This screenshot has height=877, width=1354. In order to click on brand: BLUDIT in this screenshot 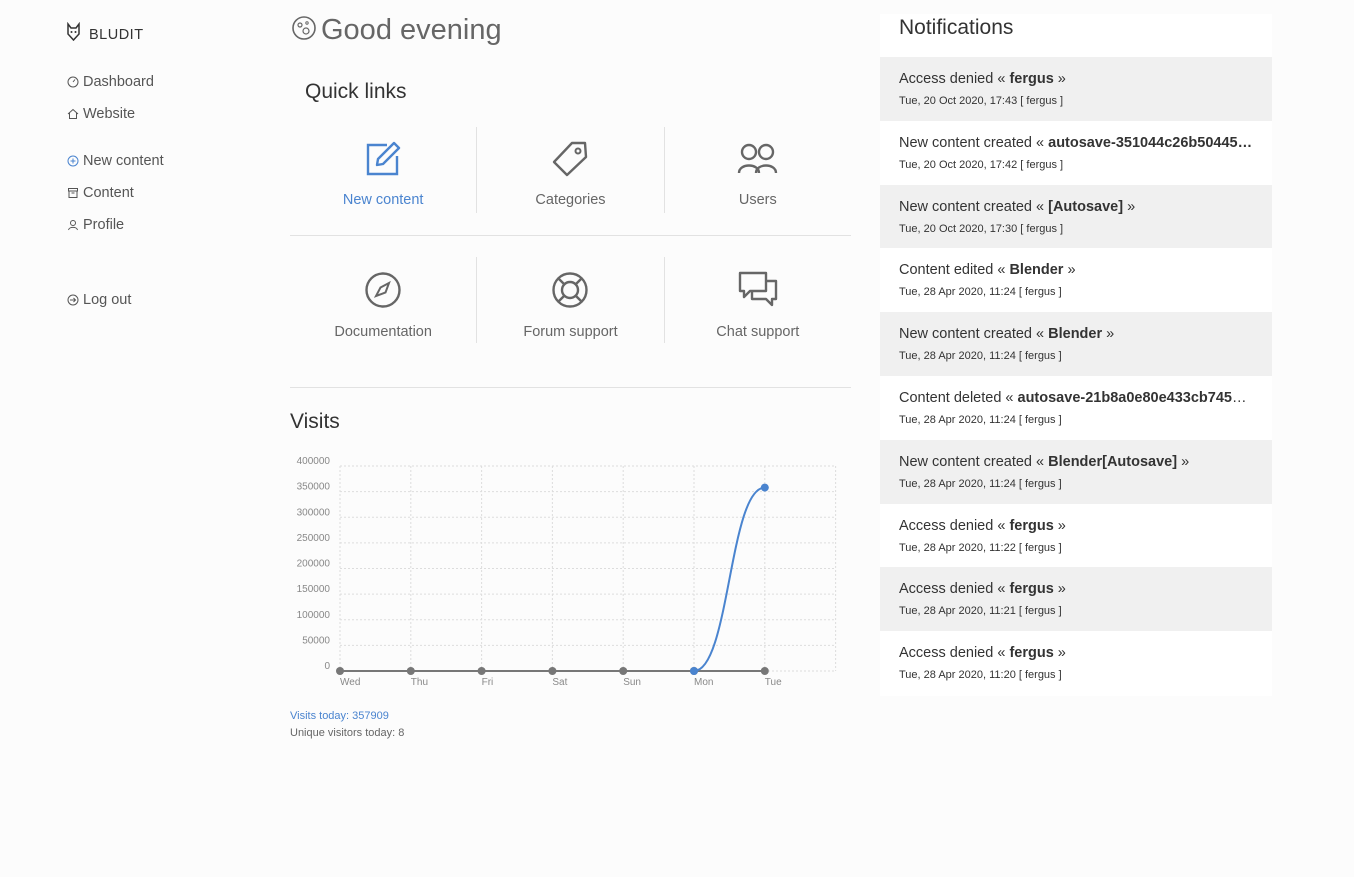, I will do `click(105, 34)`.